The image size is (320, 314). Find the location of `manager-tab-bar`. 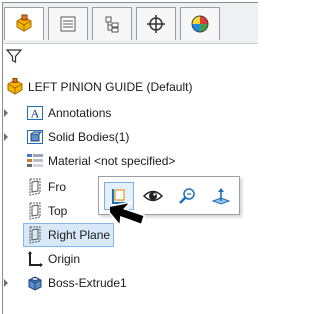

manager-tab-bar is located at coordinates (130, 23).